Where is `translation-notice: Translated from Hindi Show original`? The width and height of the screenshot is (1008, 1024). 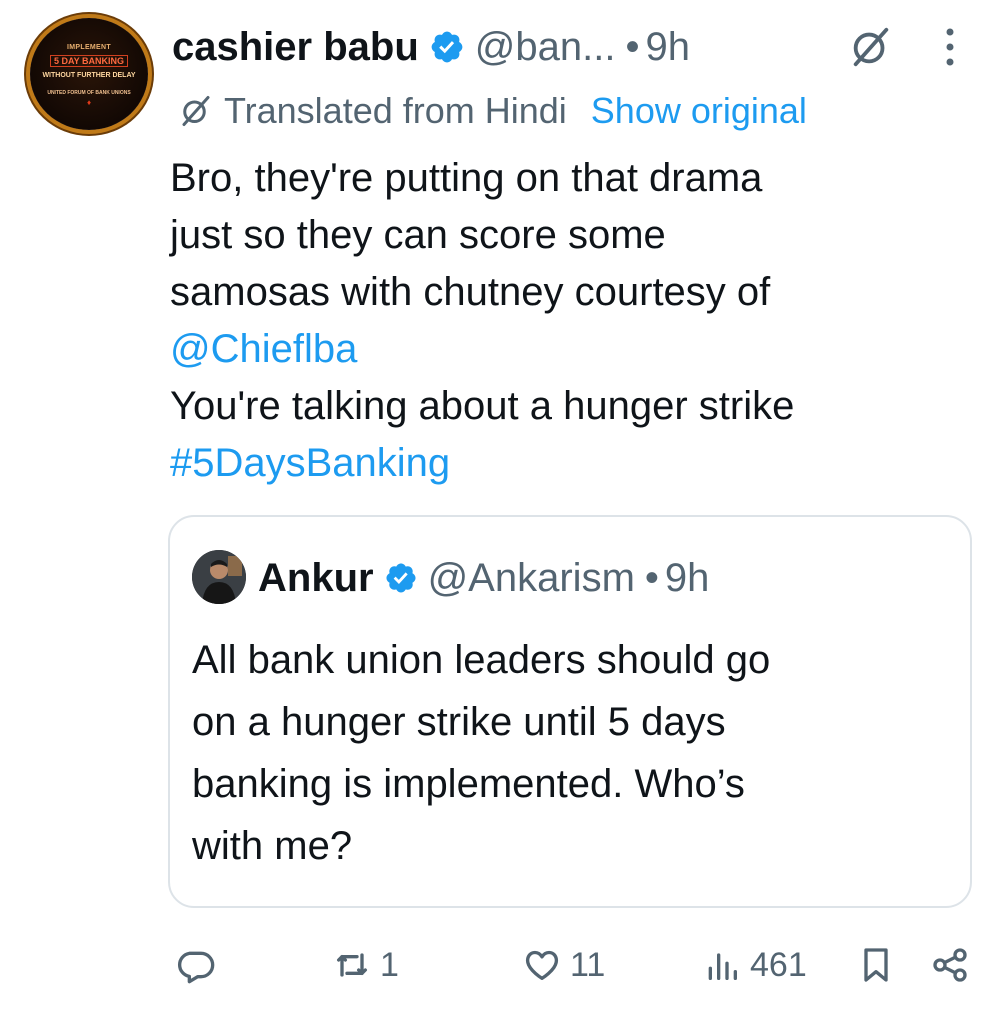
translation-notice: Translated from Hindi Show original is located at coordinates (492, 111).